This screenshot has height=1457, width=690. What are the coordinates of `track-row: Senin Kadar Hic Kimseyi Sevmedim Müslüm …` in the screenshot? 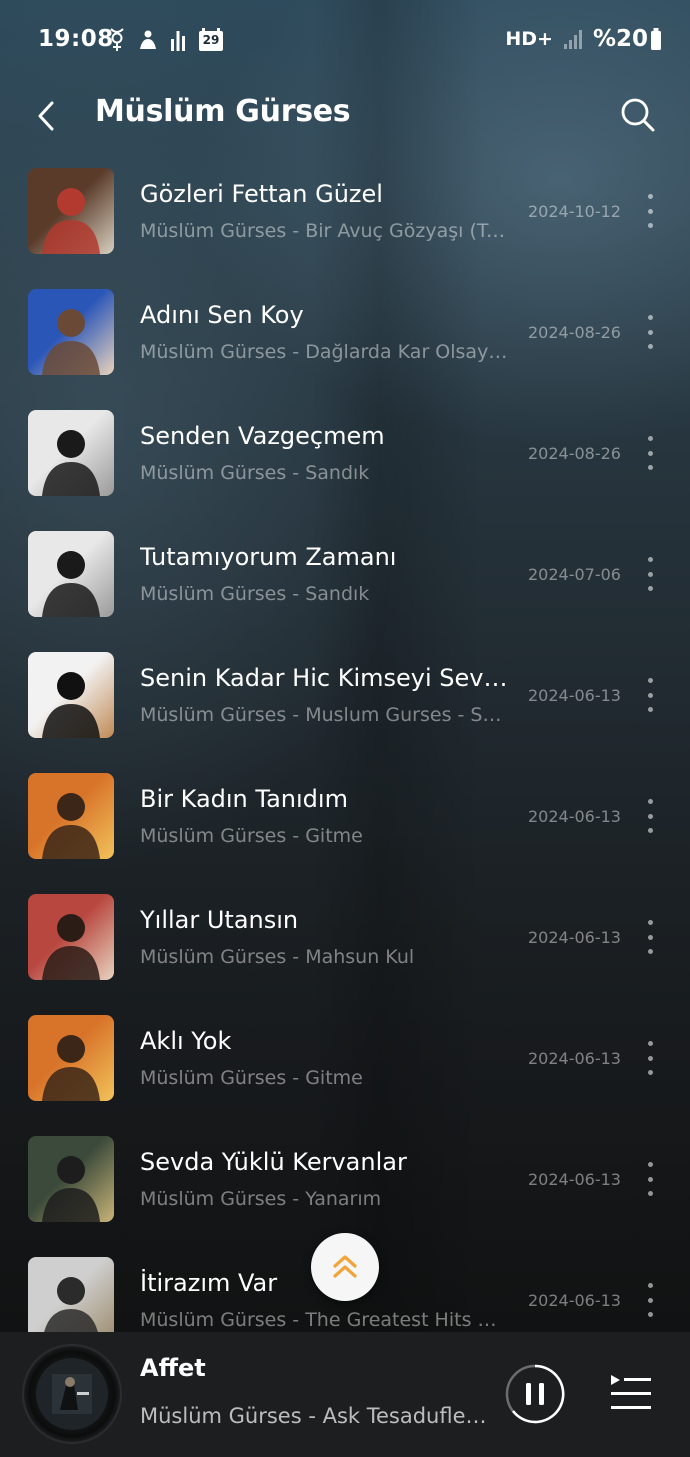 It's located at (345, 694).